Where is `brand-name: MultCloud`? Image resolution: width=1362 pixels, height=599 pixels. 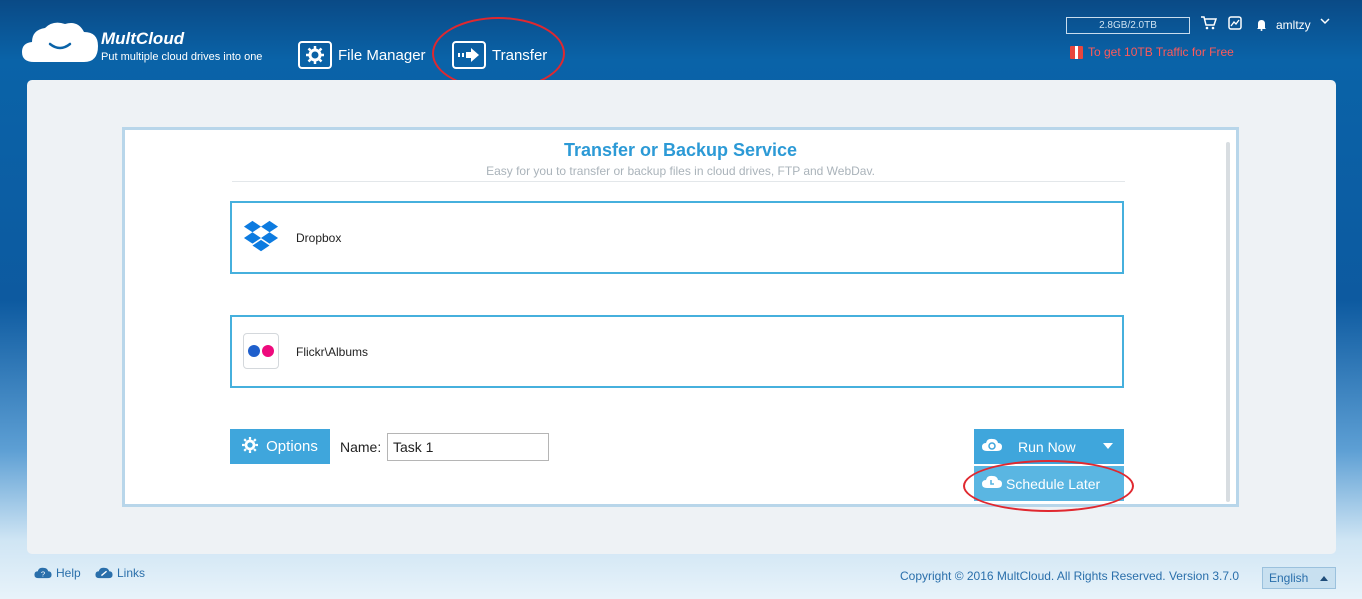 brand-name: MultCloud is located at coordinates (143, 38).